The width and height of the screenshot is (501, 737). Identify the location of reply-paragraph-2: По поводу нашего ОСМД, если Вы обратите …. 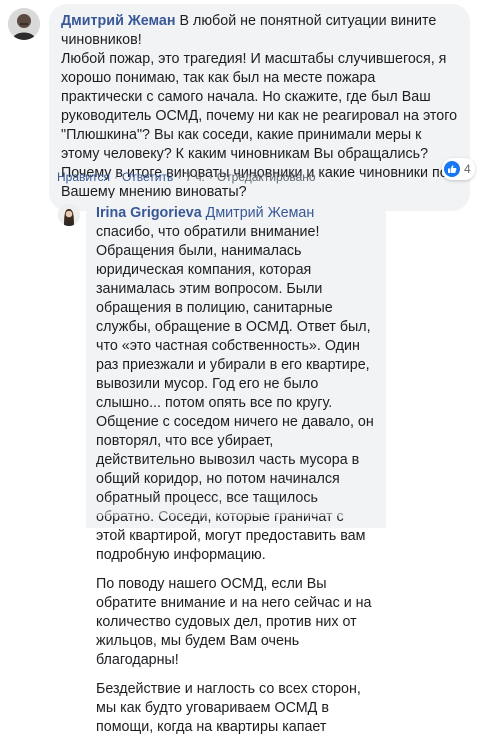
(234, 622).